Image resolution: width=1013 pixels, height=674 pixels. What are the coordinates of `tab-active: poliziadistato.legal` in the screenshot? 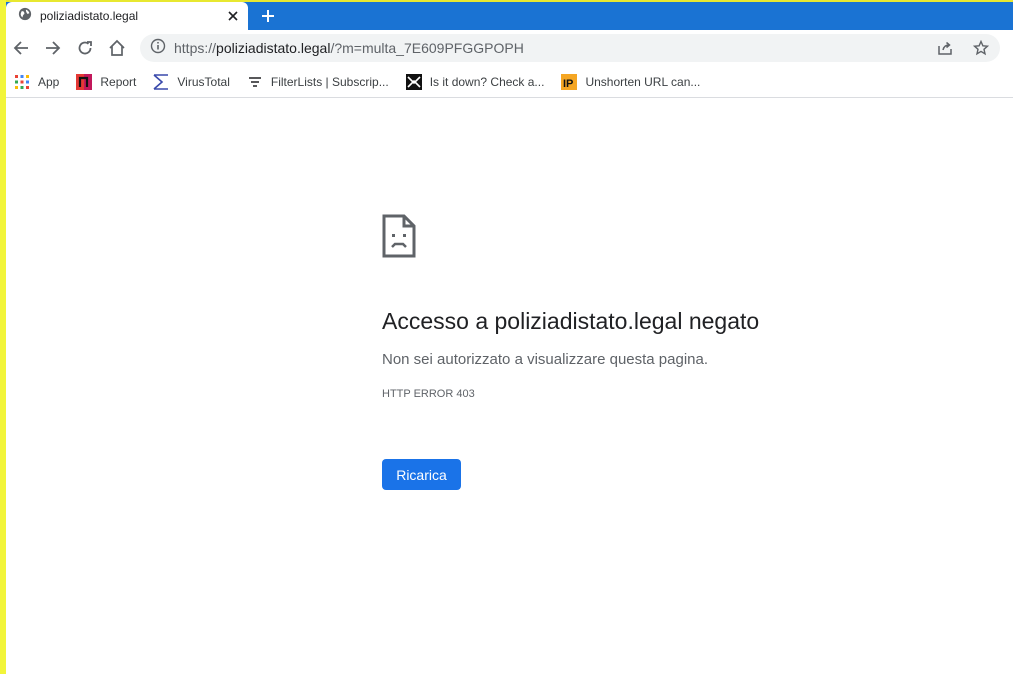 It's located at (127, 16).